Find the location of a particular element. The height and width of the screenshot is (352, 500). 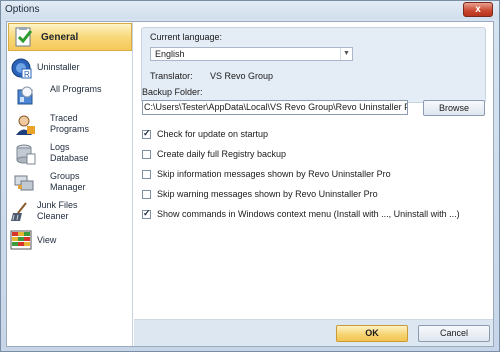

sidebar-item-label: Logs Database is located at coordinates (69, 152).